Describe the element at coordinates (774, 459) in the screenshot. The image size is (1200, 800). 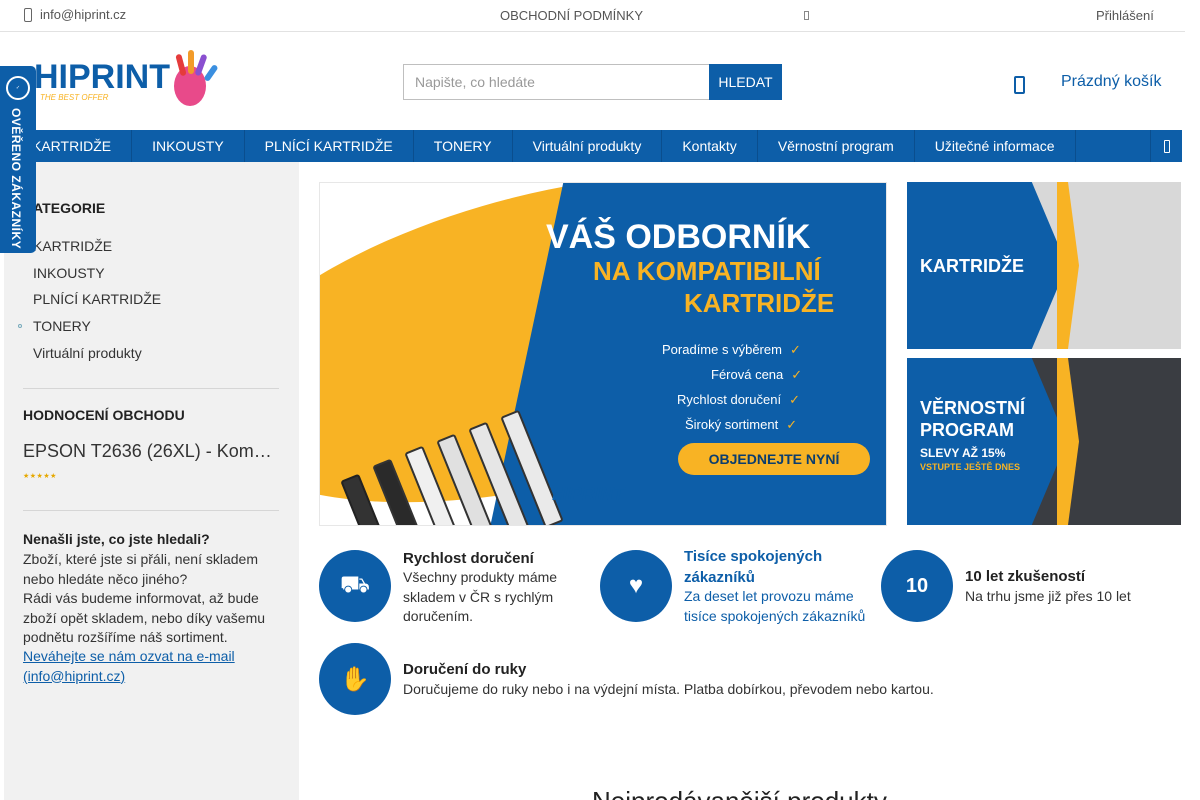
I see `banner-cta-button: OBJEDNEJTE NYNÍ` at that location.